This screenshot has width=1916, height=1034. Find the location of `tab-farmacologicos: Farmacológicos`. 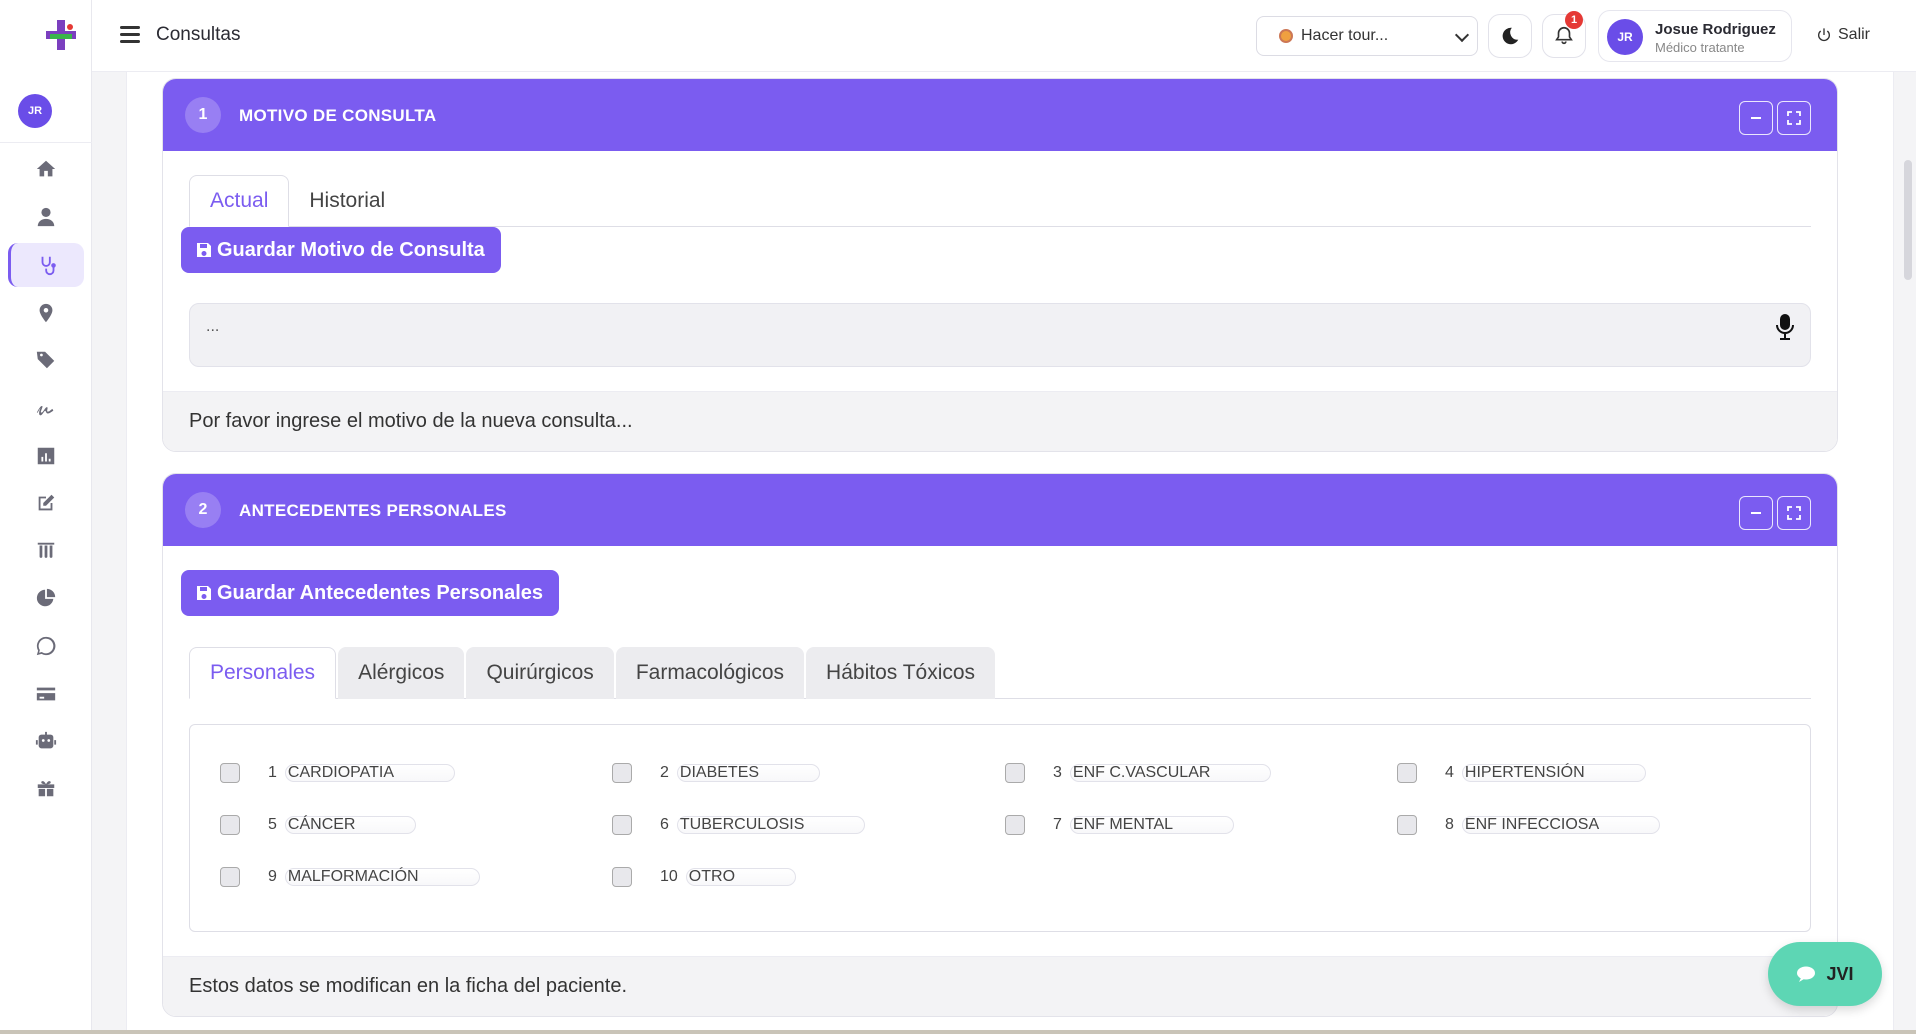

tab-farmacologicos: Farmacológicos is located at coordinates (710, 673).